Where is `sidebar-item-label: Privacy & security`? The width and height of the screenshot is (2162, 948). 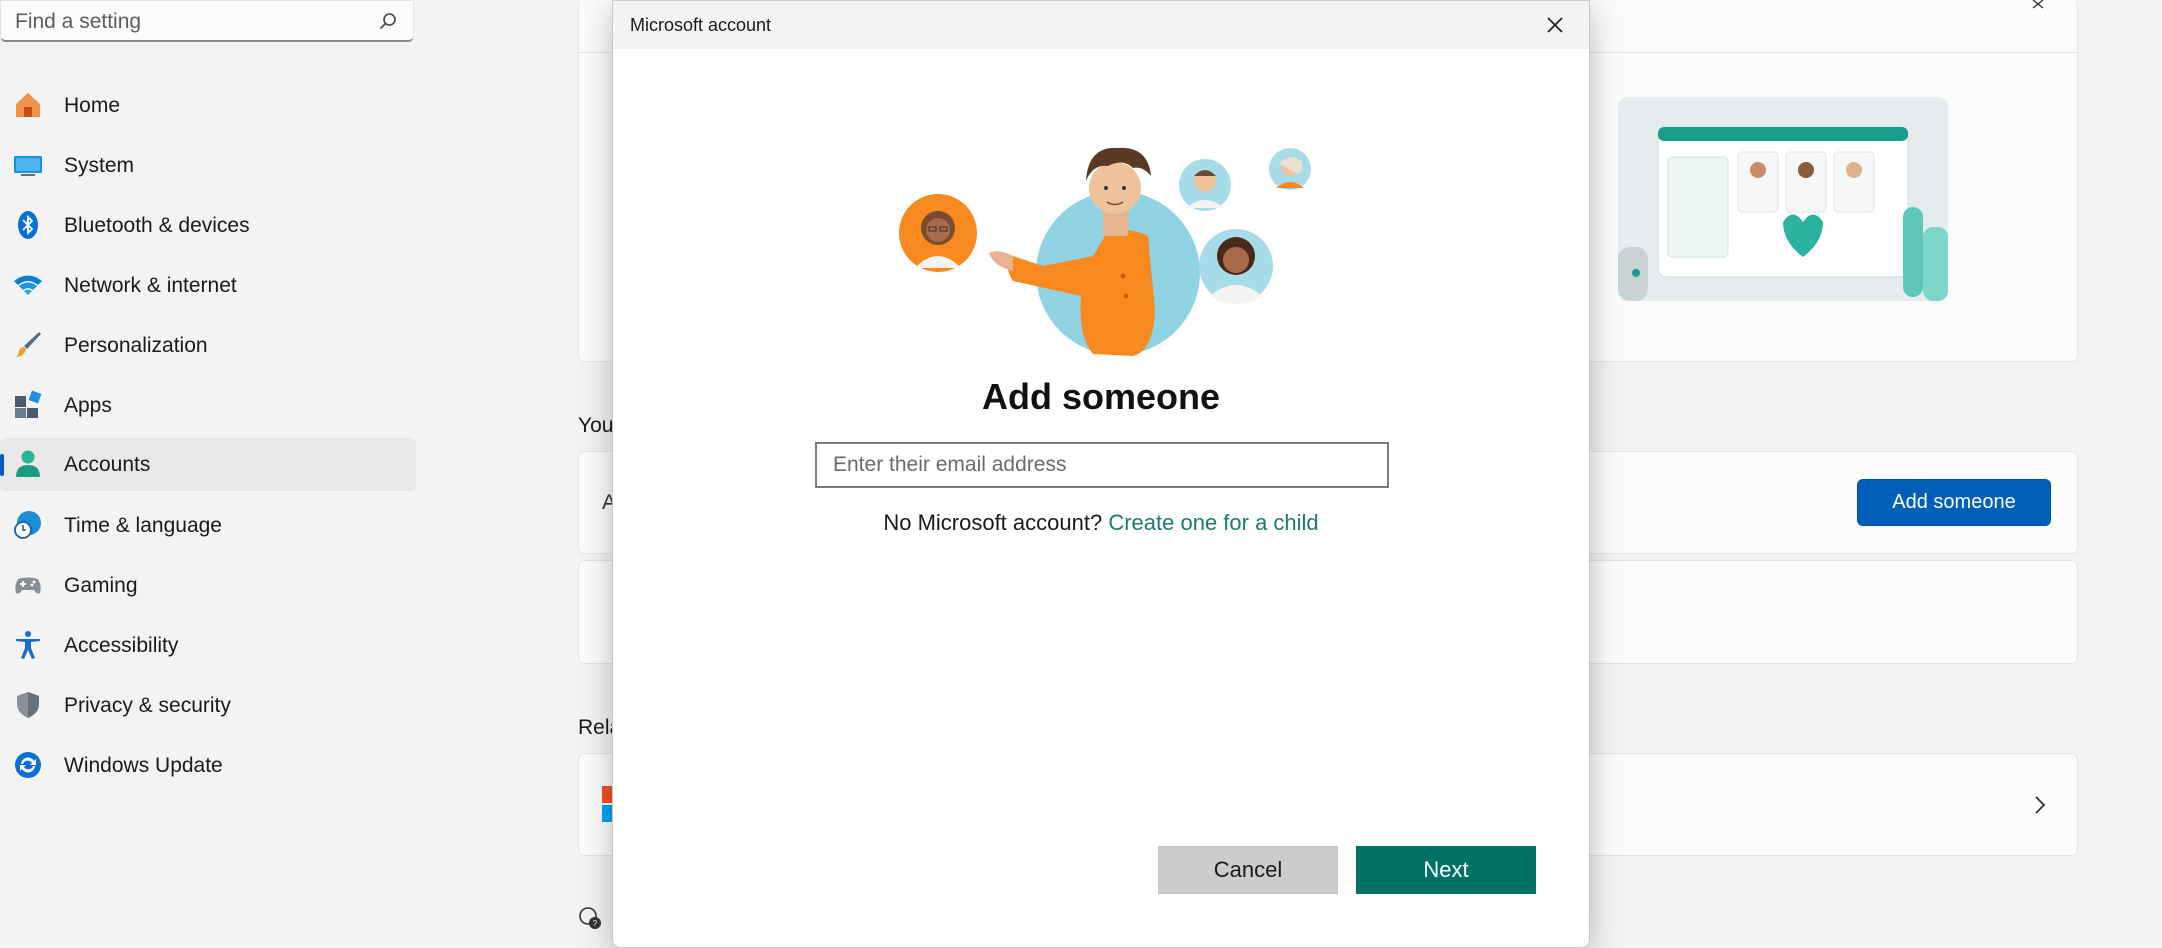 sidebar-item-label: Privacy & security is located at coordinates (147, 705).